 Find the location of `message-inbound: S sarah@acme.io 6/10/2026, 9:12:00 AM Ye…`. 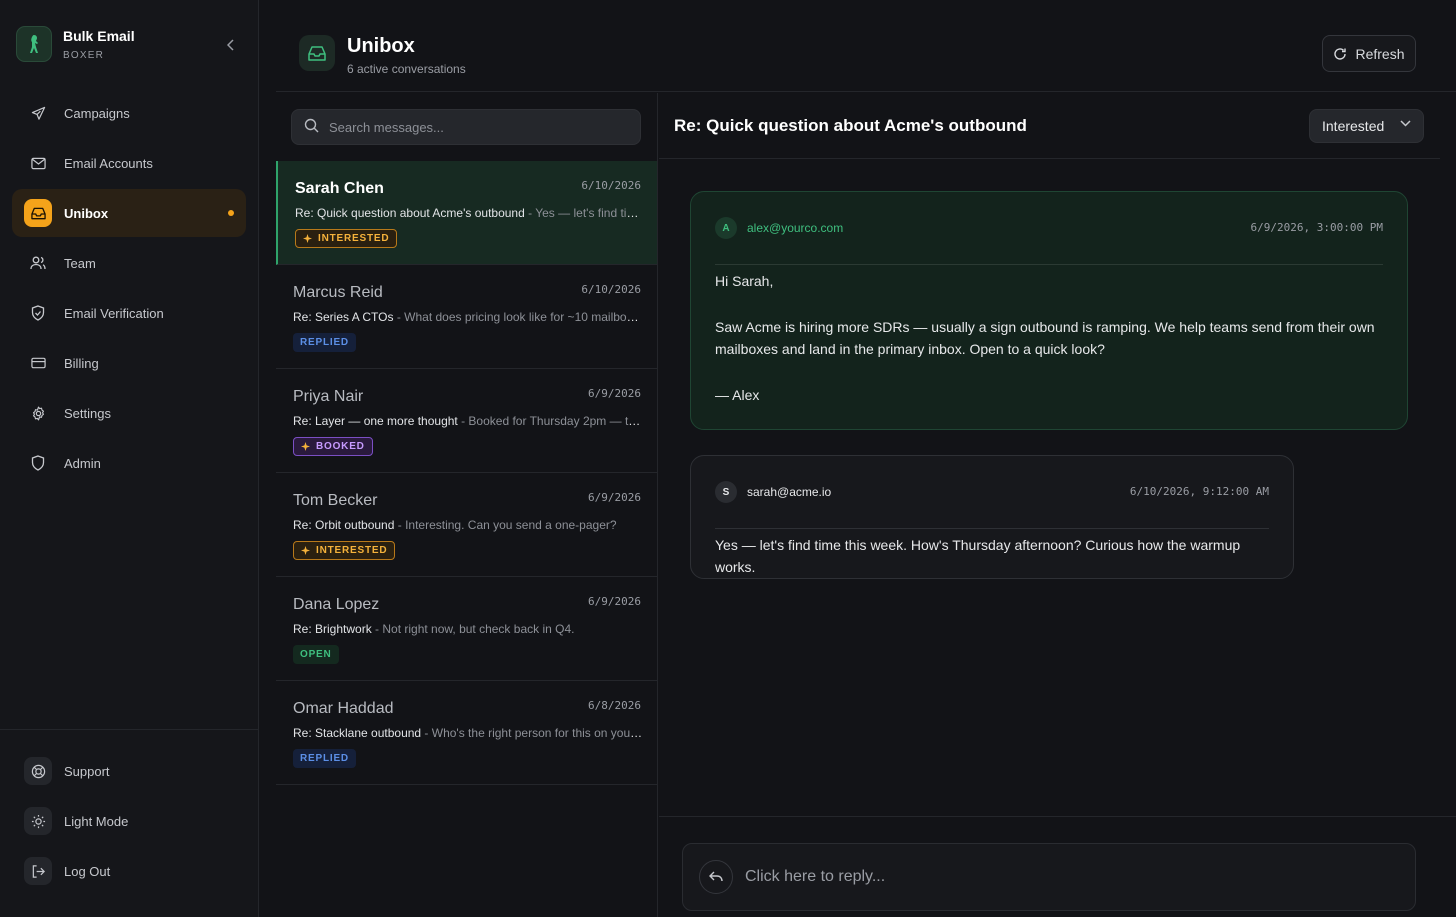

message-inbound: S sarah@acme.io 6/10/2026, 9:12:00 AM Ye… is located at coordinates (992, 517).